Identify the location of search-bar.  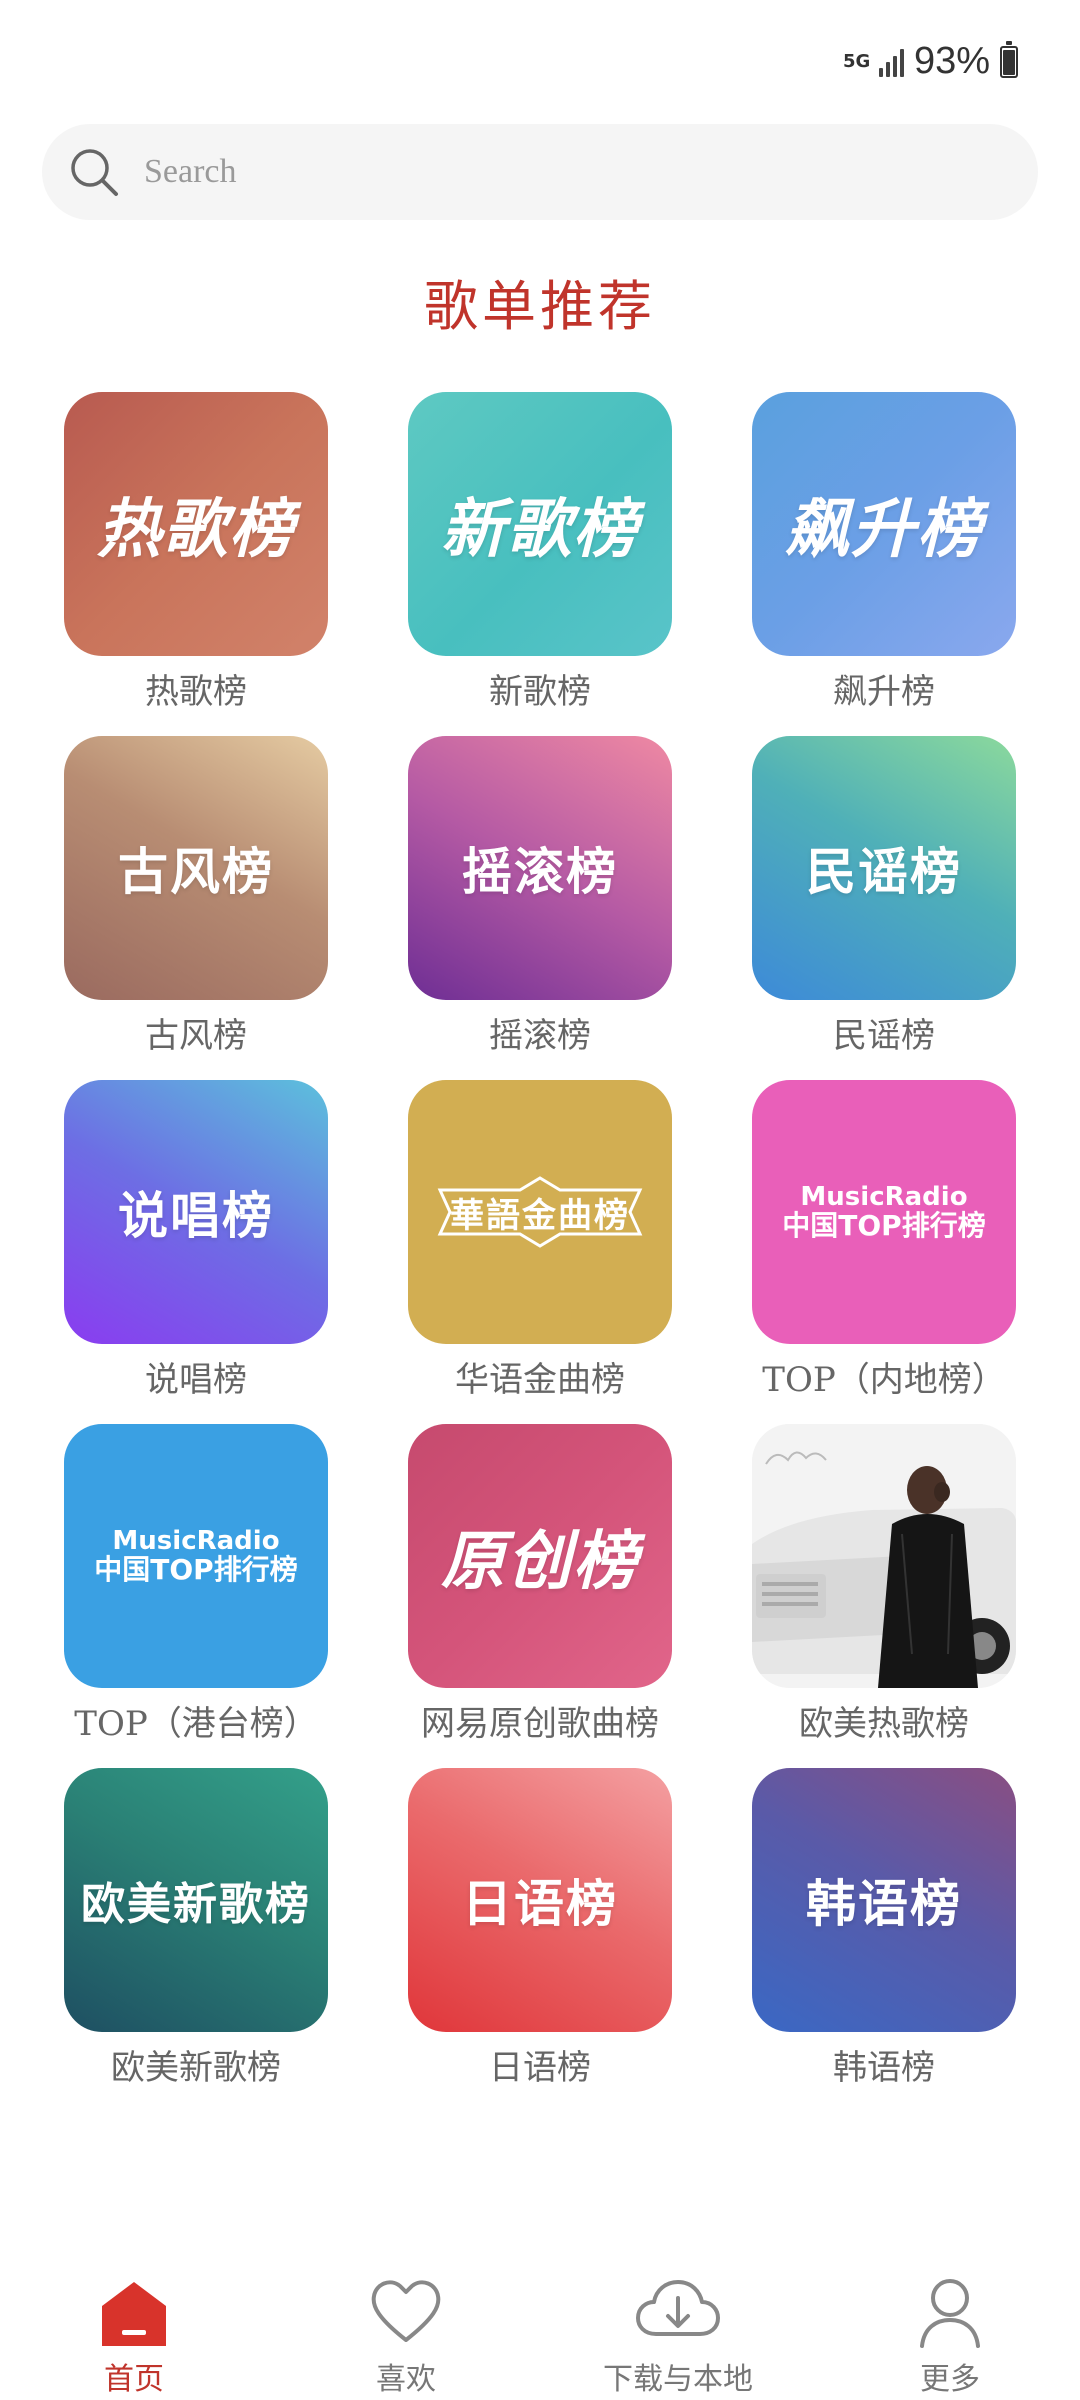
(540, 172).